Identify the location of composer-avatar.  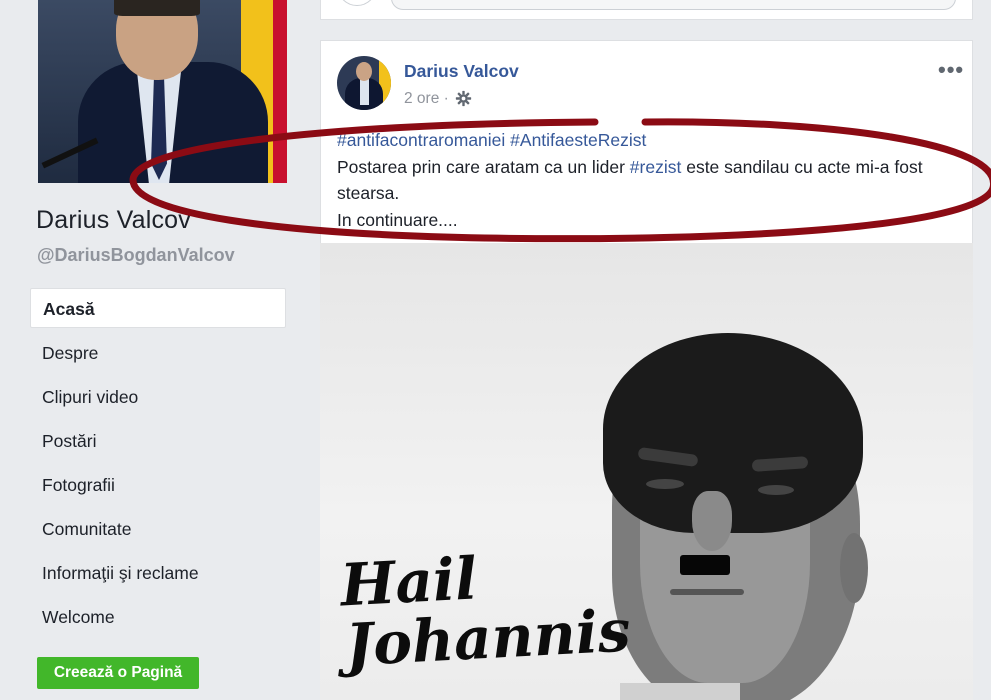
(357, 3).